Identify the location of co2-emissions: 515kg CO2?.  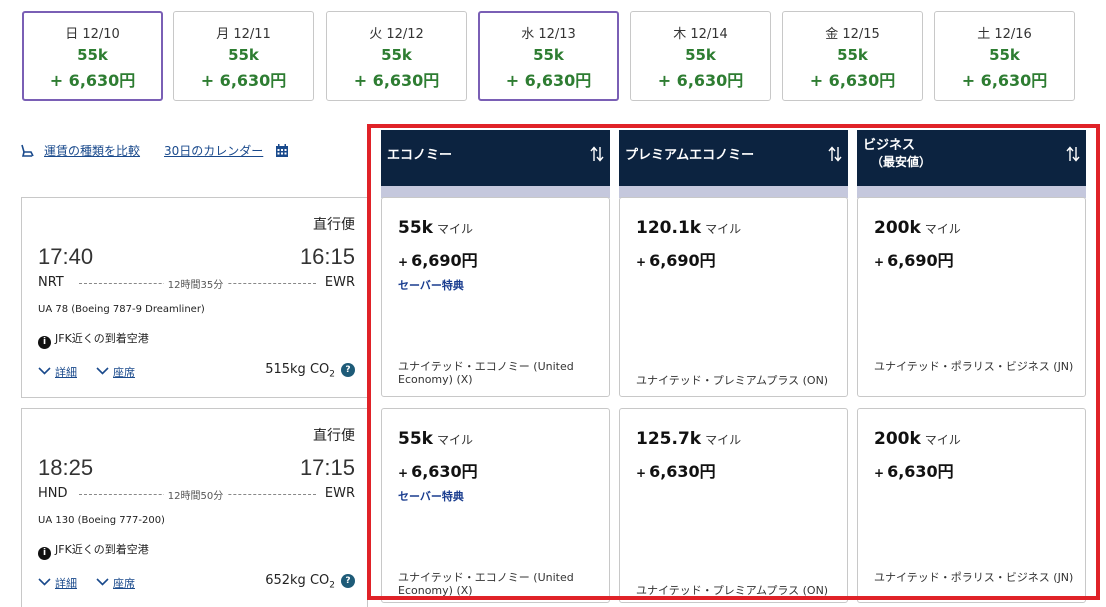
(310, 371).